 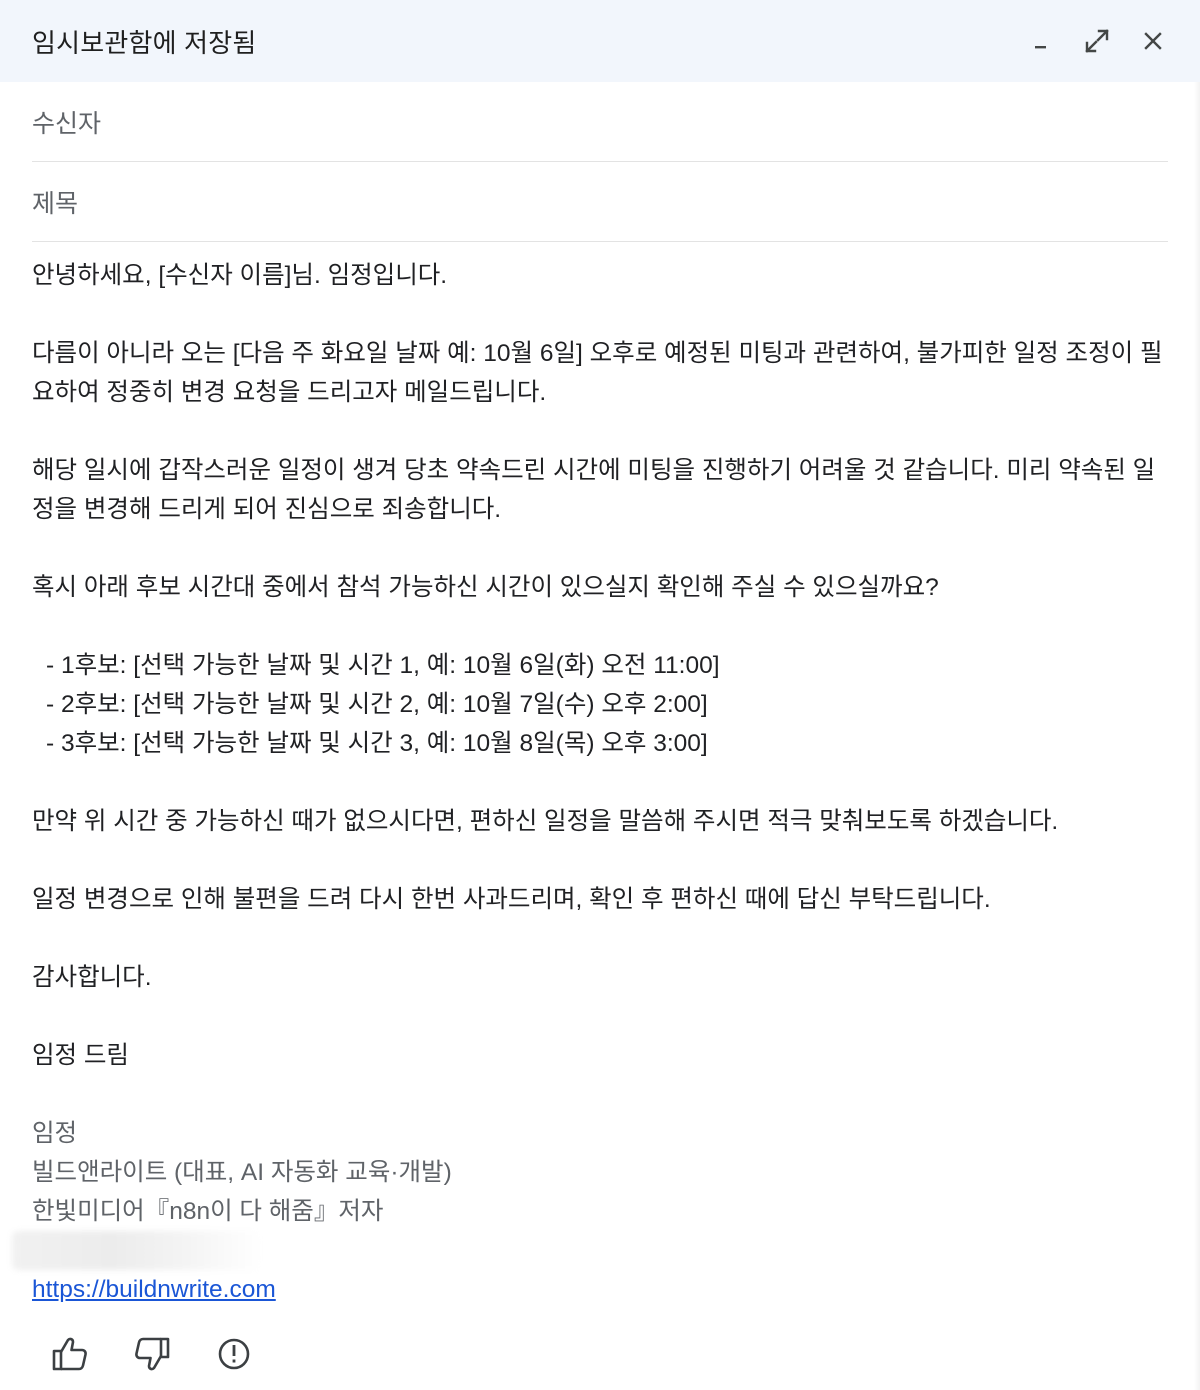 I want to click on thumbs-up-icon, so click(x=69, y=1354).